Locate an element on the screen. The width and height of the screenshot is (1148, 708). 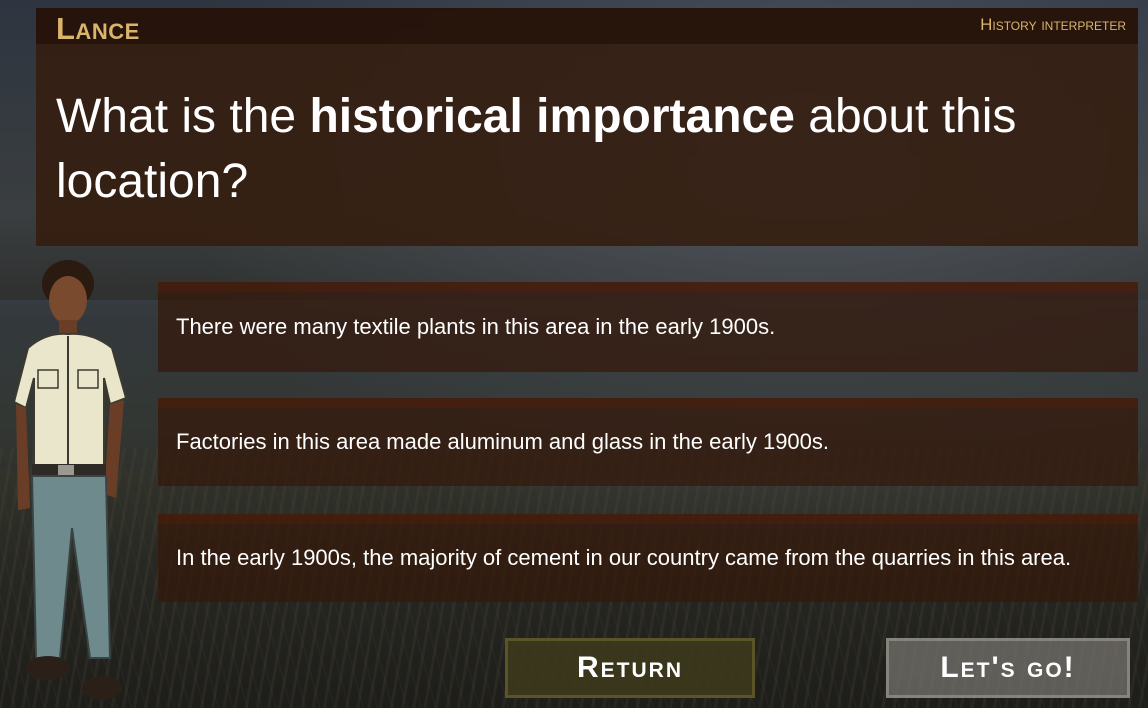
speaker-role: History interpreter is located at coordinates (1053, 24).